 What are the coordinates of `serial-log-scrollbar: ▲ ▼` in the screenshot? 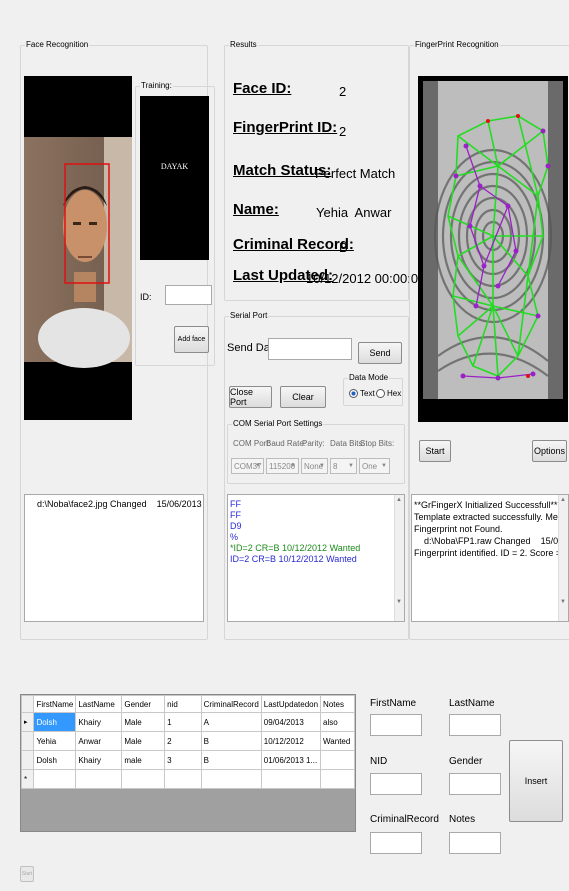 It's located at (399, 558).